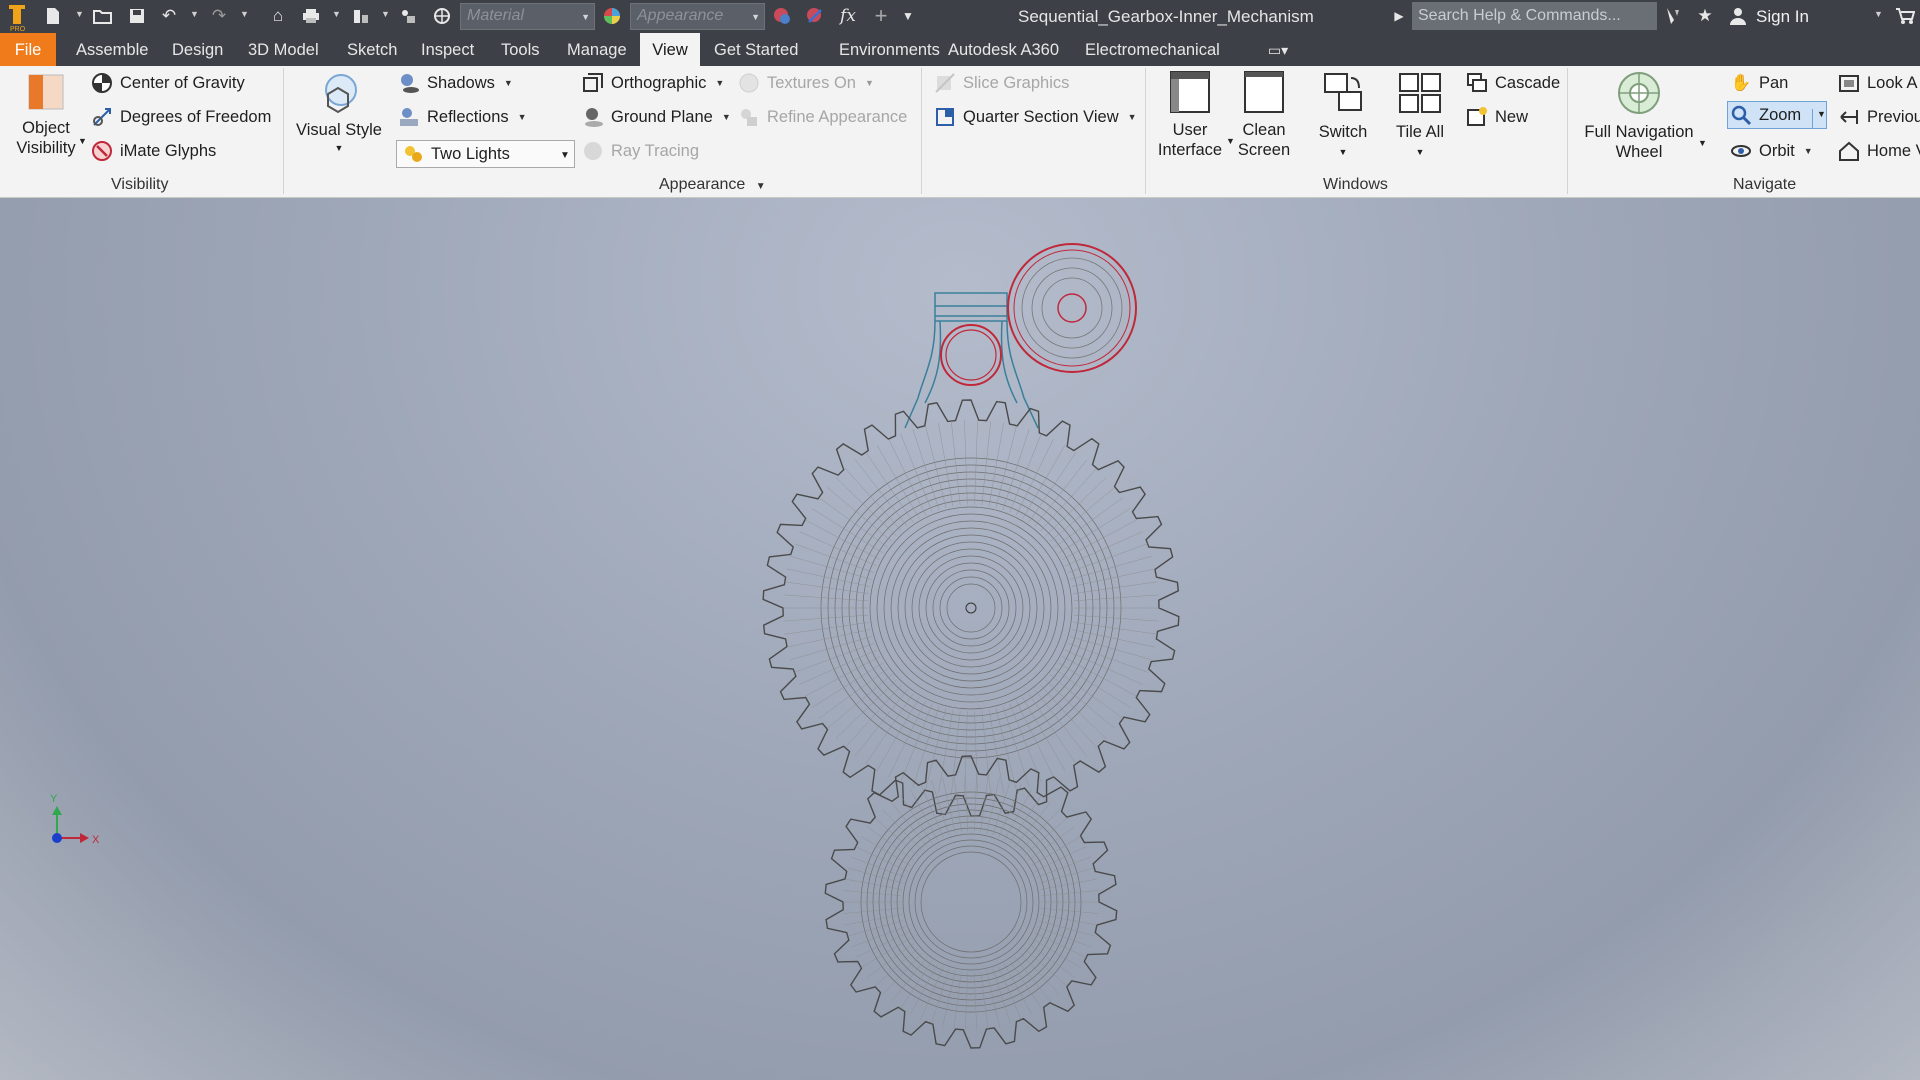 The height and width of the screenshot is (1080, 1920). What do you see at coordinates (1003, 49) in the screenshot?
I see `tab-autodesk-a360: Autodesk A360` at bounding box center [1003, 49].